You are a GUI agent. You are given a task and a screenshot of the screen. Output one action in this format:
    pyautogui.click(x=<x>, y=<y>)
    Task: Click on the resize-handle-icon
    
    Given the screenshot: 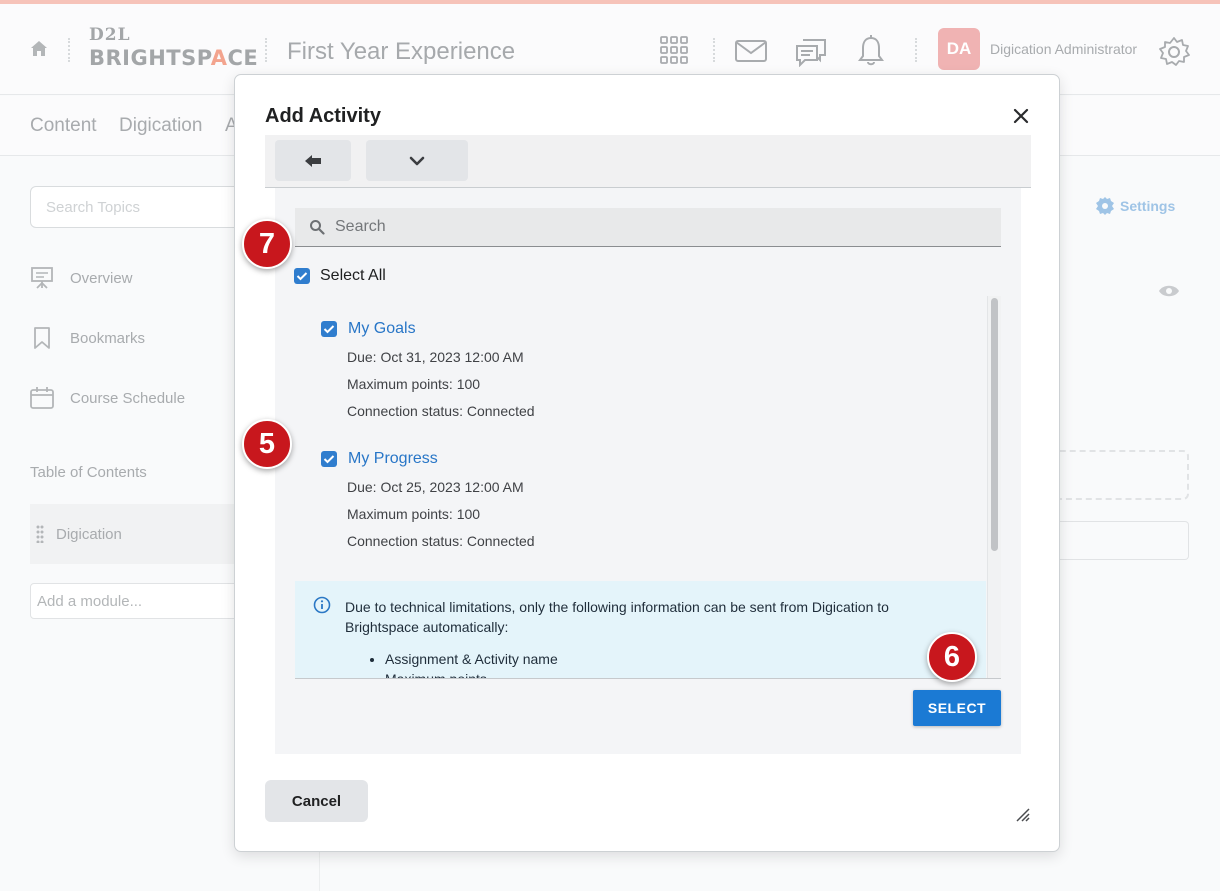 What is the action you would take?
    pyautogui.click(x=1023, y=815)
    